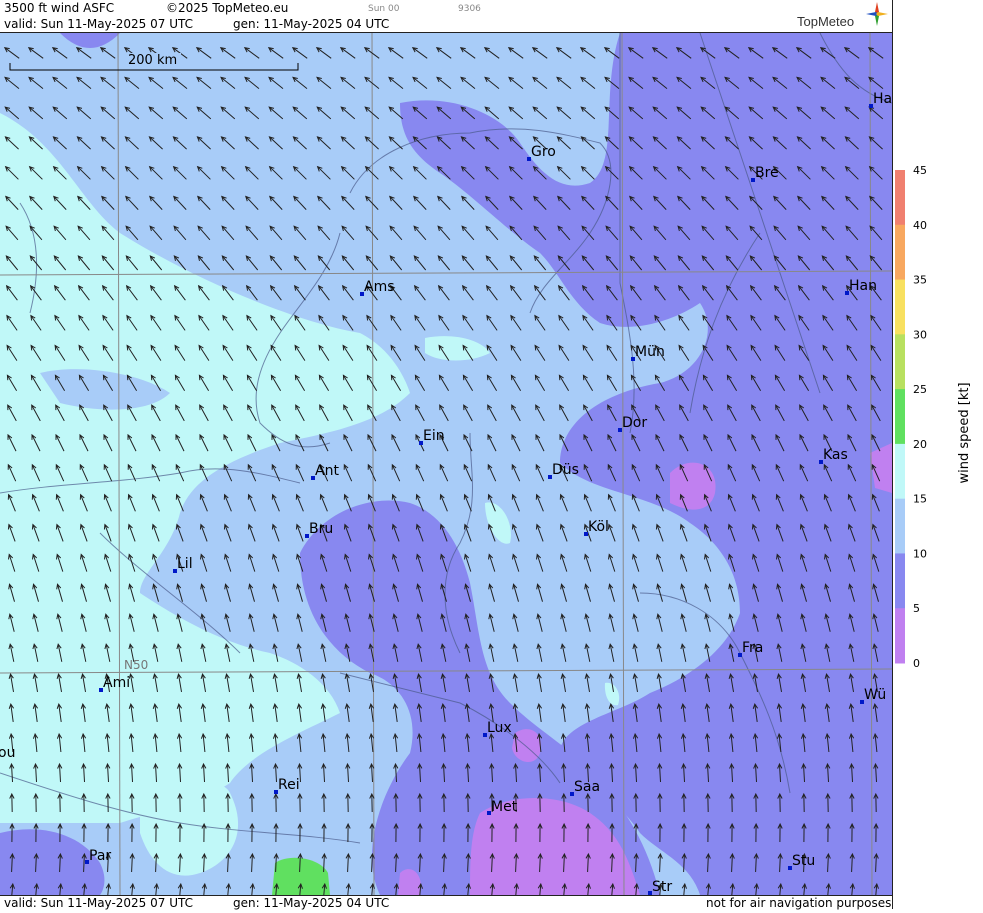 This screenshot has width=983, height=913. Describe the element at coordinates (100, 856) in the screenshot. I see `city-label-paris: Par` at that location.